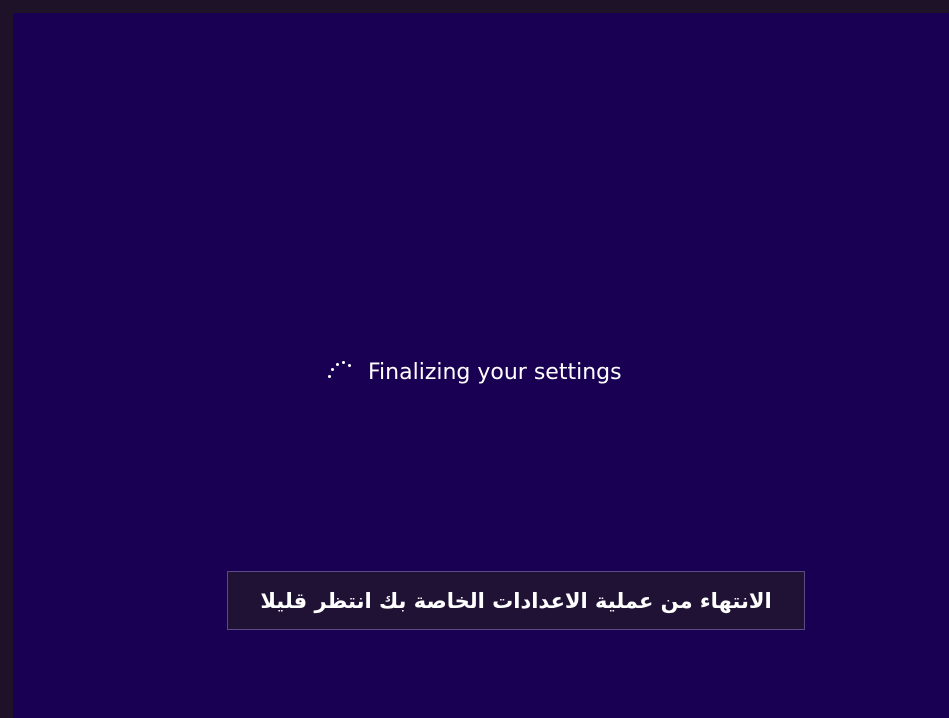 This screenshot has width=949, height=718. Describe the element at coordinates (339, 372) in the screenshot. I see `loading-spinner-icon` at that location.